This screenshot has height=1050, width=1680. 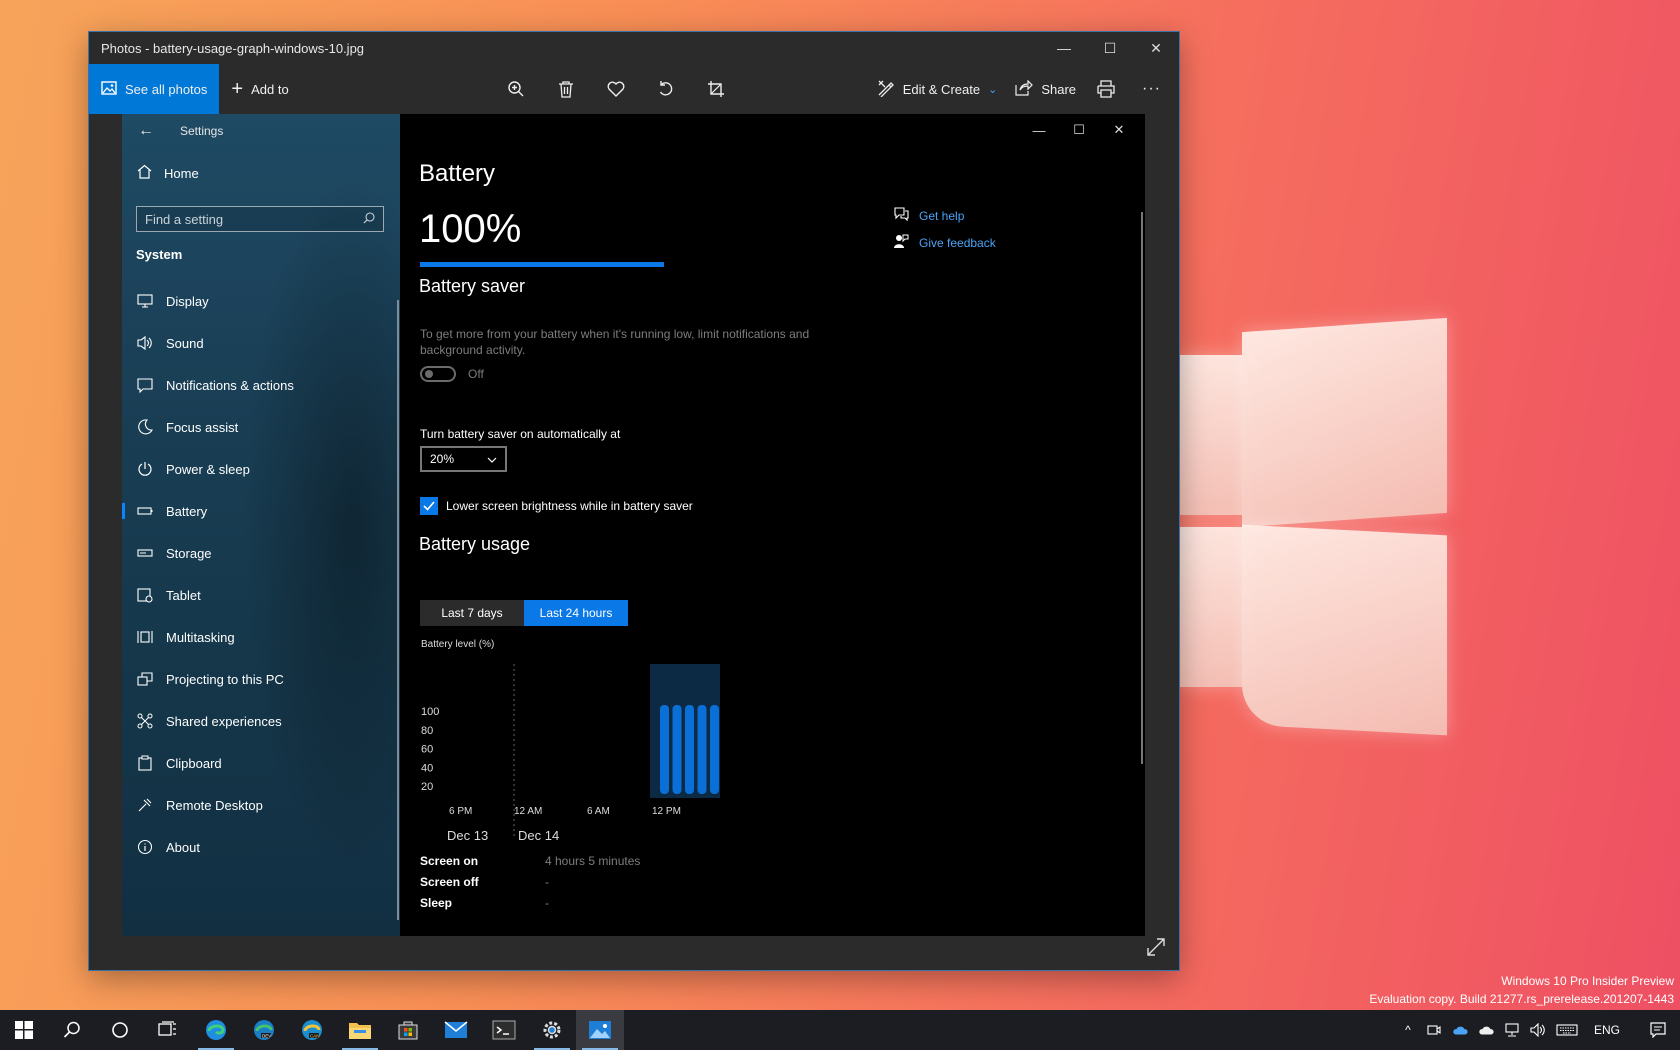 What do you see at coordinates (1059, 89) in the screenshot?
I see `share-label: Share` at bounding box center [1059, 89].